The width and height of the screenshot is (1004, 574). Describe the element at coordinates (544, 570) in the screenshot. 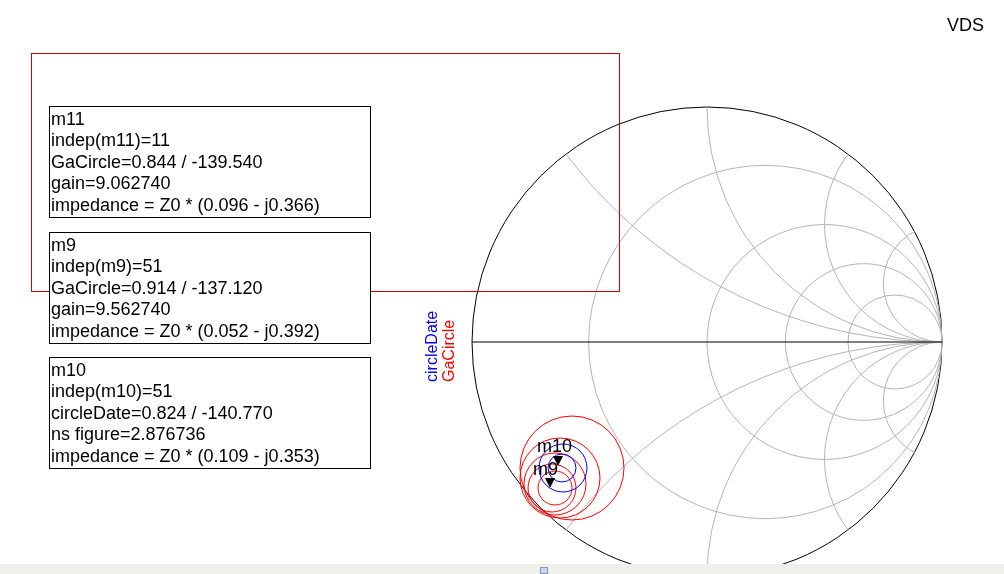

I see `scroll-thumb` at that location.